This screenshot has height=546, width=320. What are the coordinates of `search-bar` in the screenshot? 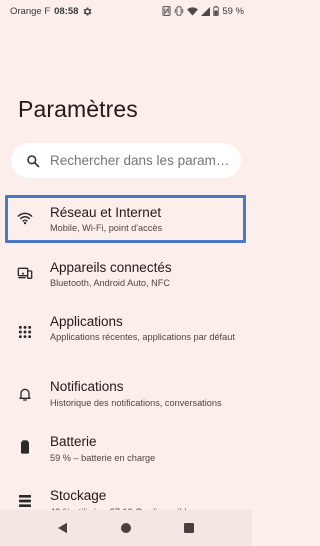 It's located at (126, 160).